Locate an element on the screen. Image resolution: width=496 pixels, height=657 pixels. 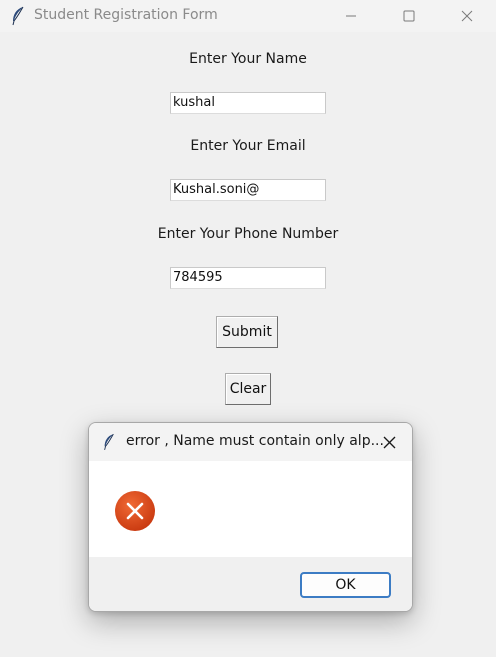
maximize-button is located at coordinates (409, 16).